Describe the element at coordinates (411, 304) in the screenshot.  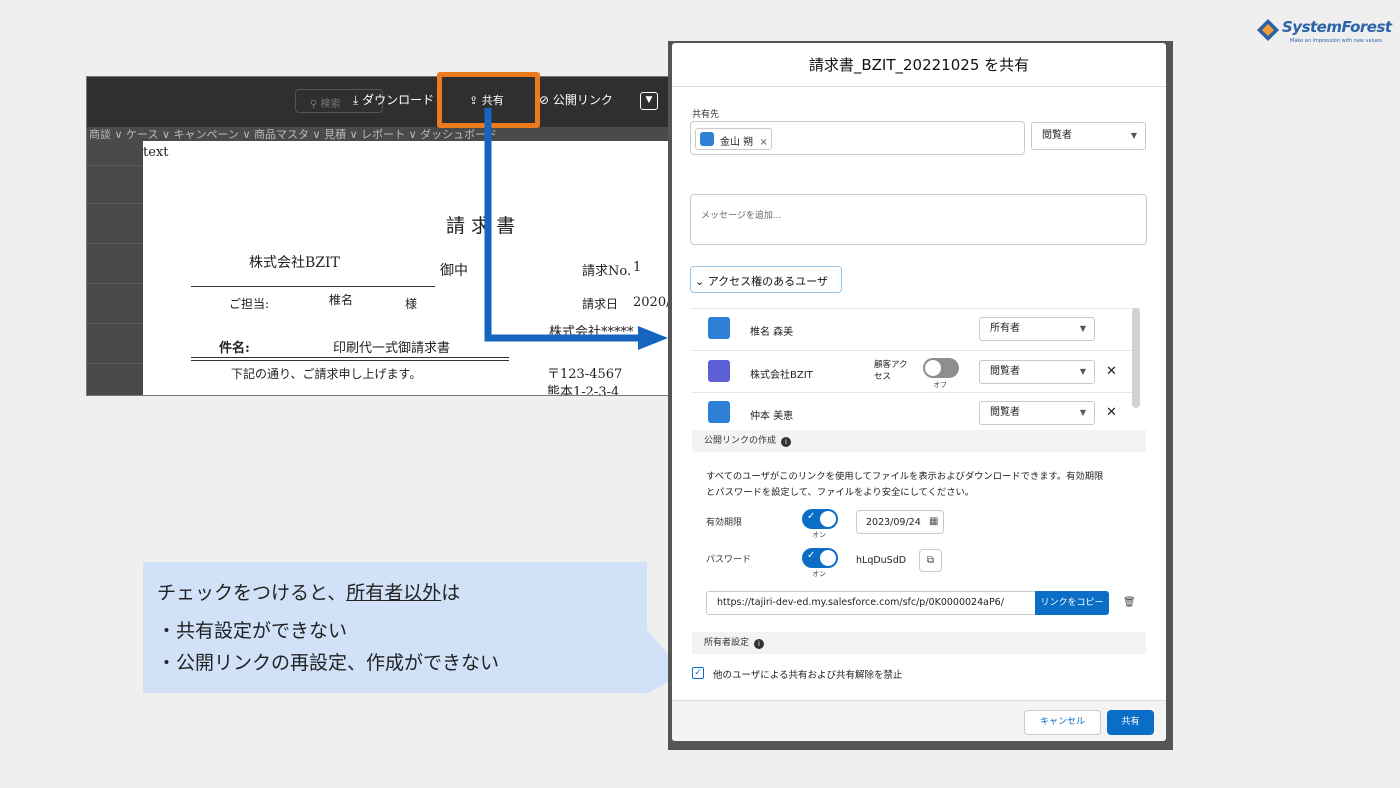
I see `contact-sama: 様` at that location.